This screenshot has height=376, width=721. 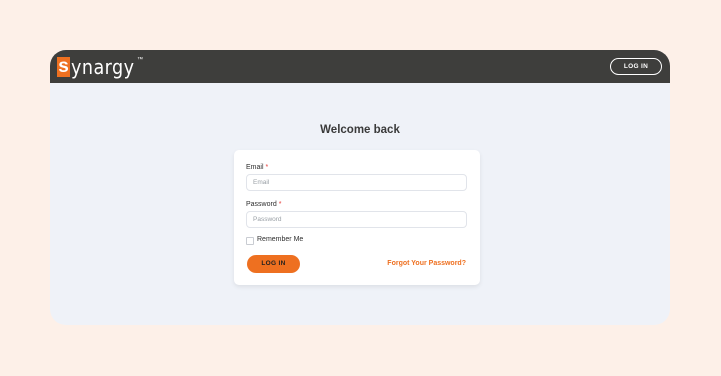 I want to click on email-label: Email *, so click(x=257, y=167).